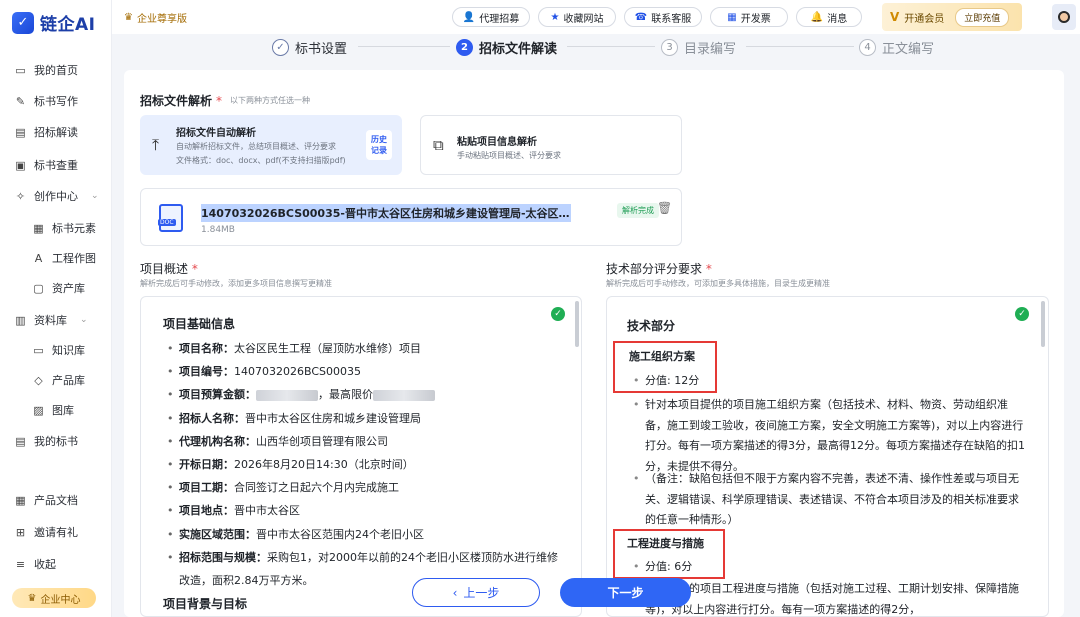 The height and width of the screenshot is (617, 1080). What do you see at coordinates (749, 17) in the screenshot?
I see `invoice-button: ▦ 开发票` at bounding box center [749, 17].